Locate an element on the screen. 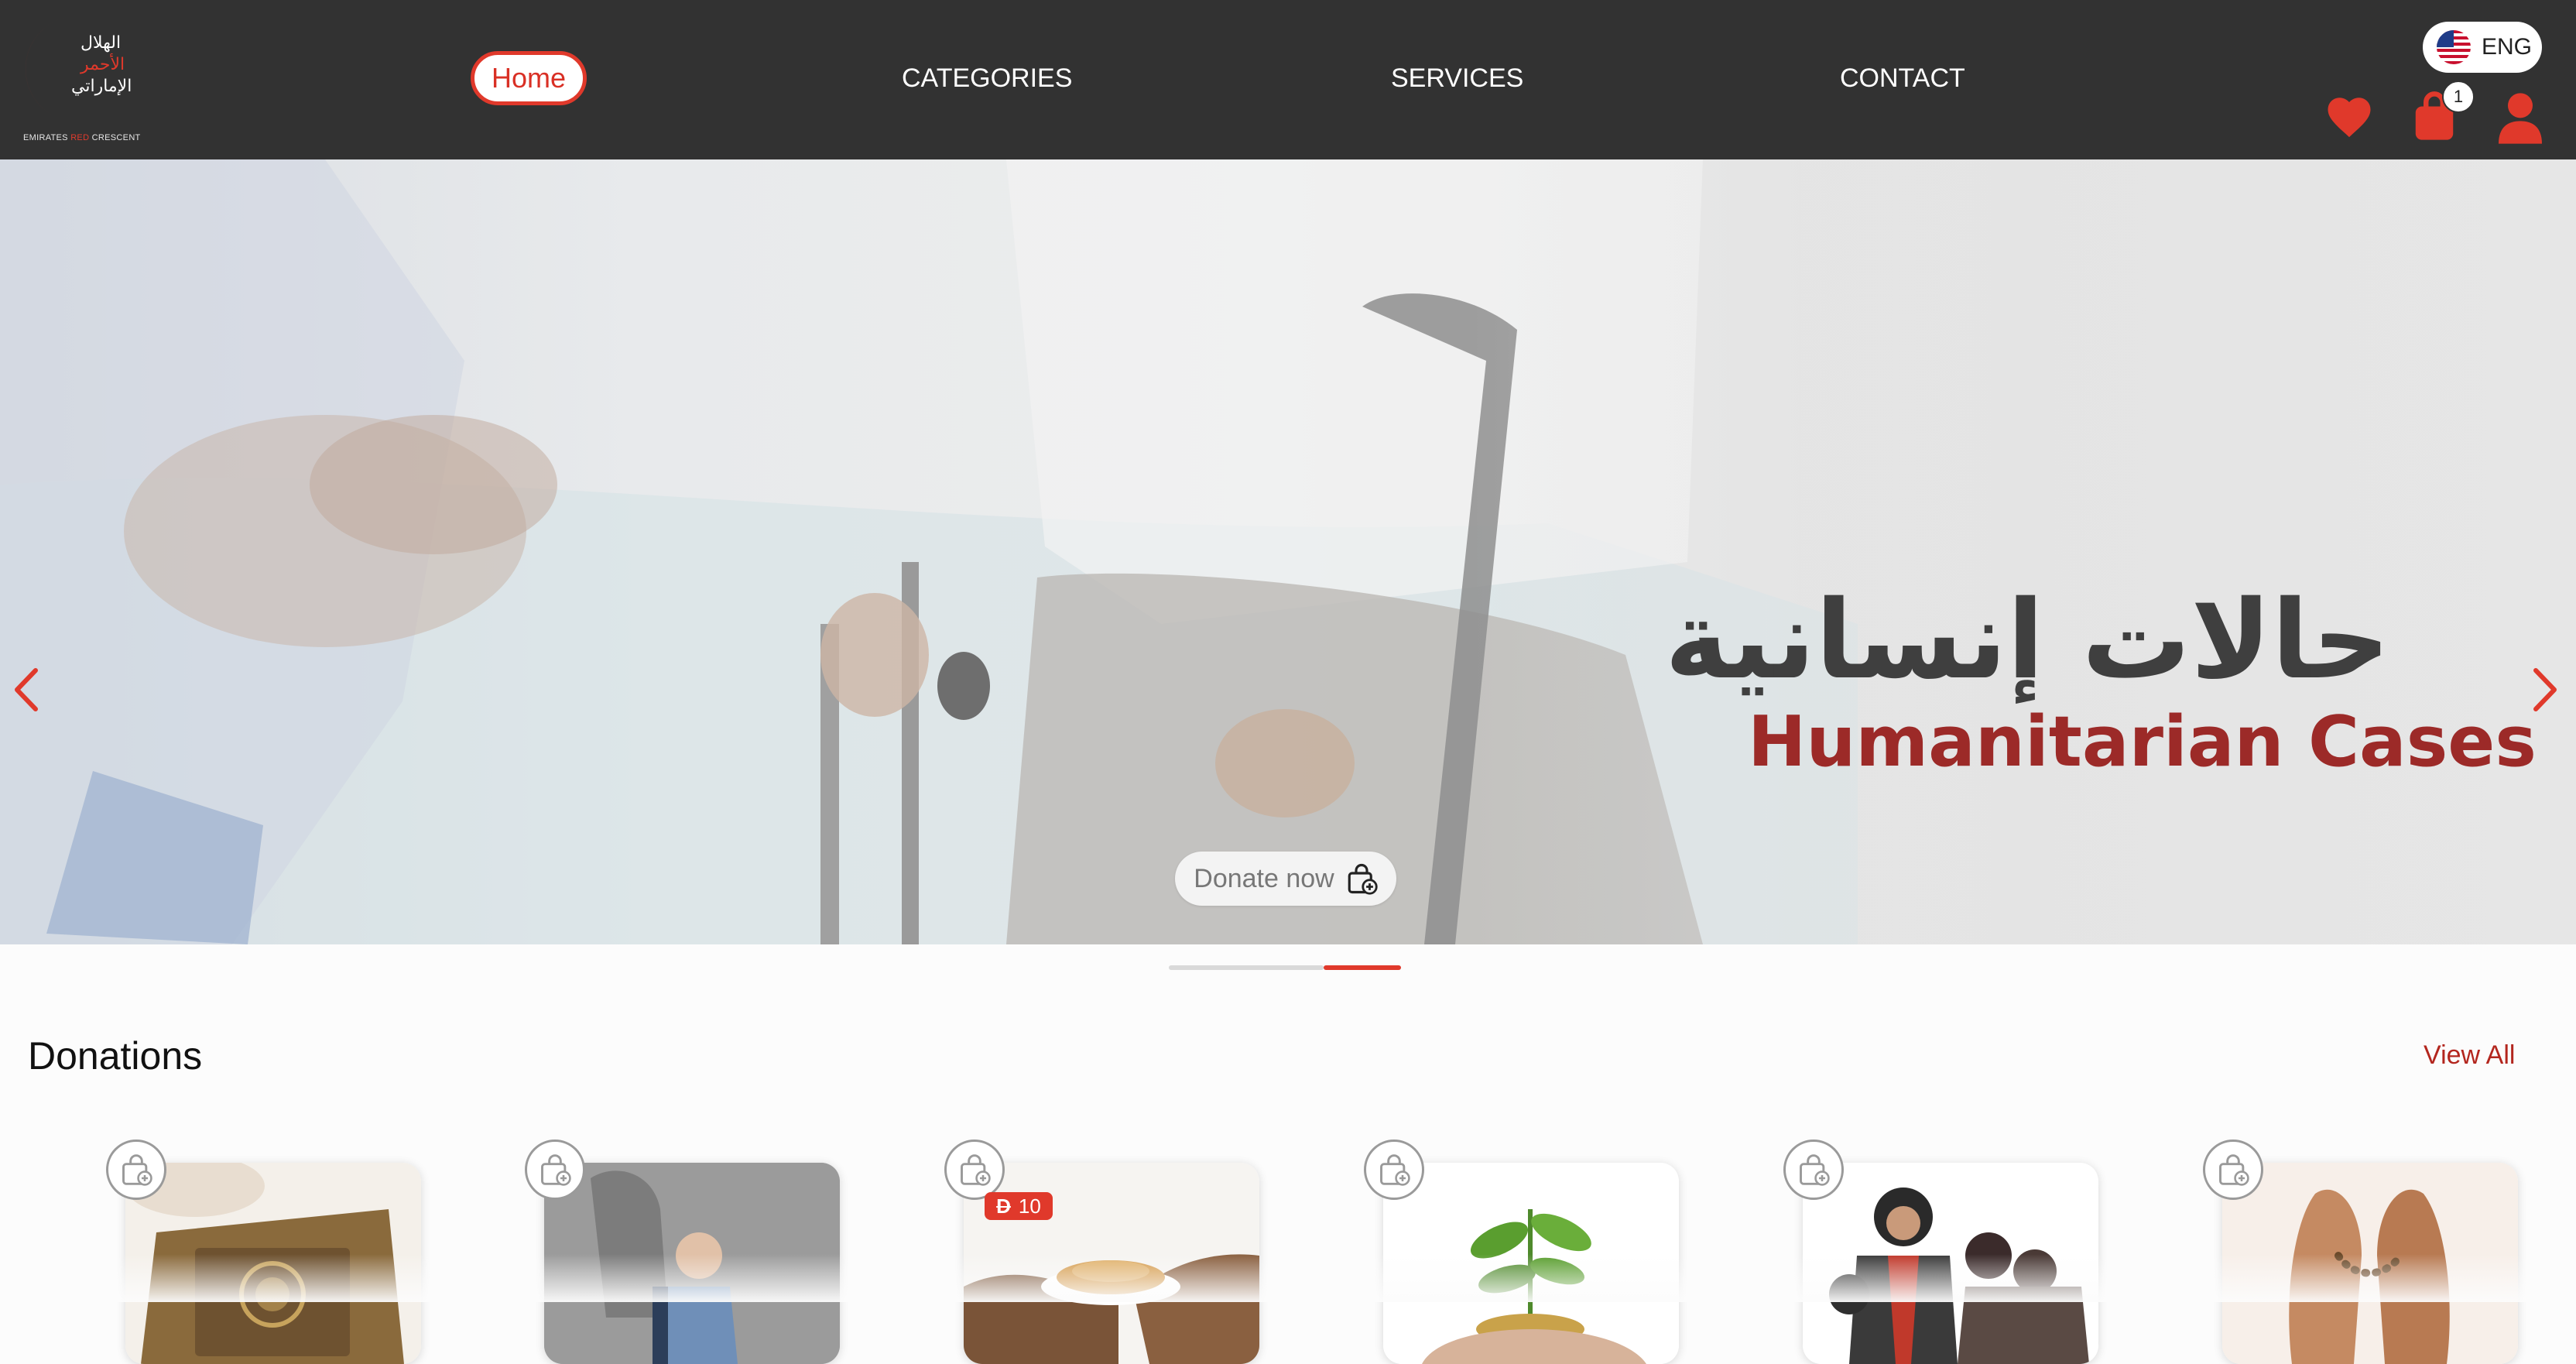  language-switcher: ENG is located at coordinates (2482, 47).